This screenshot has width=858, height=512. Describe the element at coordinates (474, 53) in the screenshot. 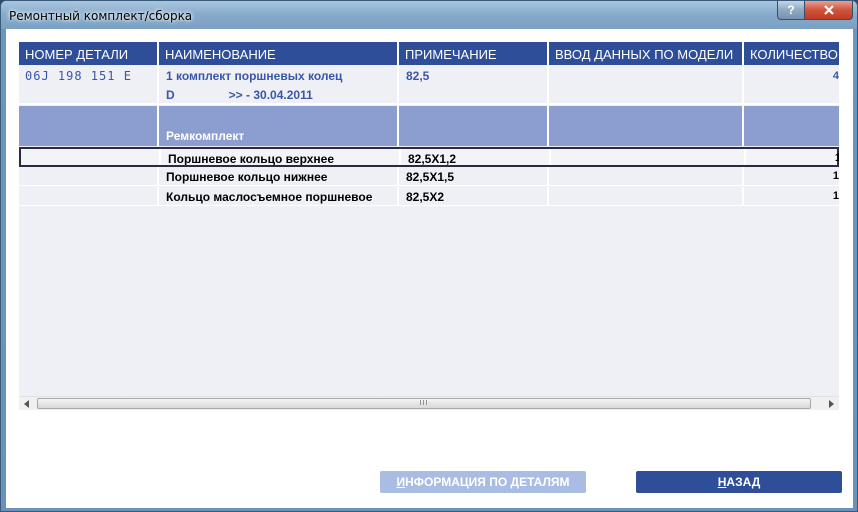

I see `col-header-note: ПРИМЕЧАНИЕ` at that location.